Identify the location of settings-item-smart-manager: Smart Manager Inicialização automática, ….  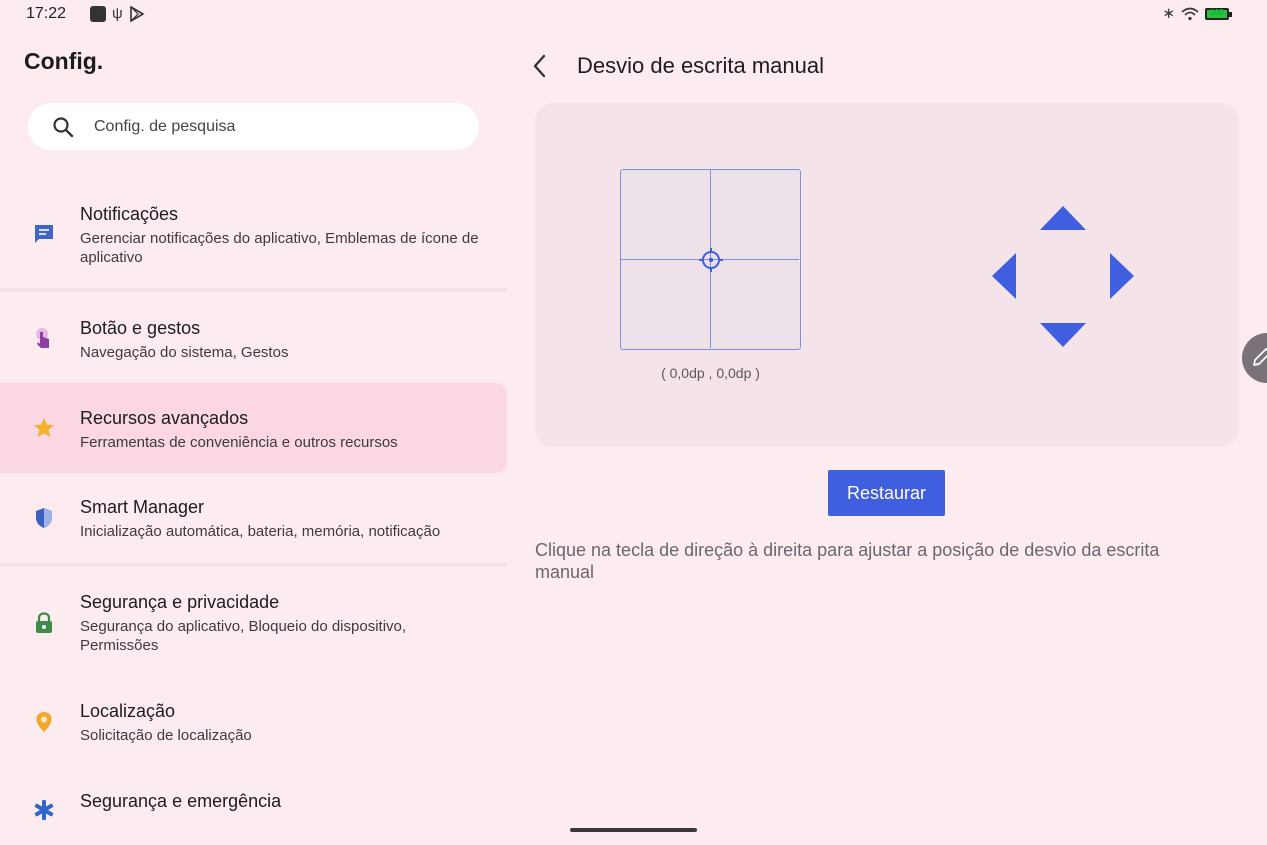
(253, 522).